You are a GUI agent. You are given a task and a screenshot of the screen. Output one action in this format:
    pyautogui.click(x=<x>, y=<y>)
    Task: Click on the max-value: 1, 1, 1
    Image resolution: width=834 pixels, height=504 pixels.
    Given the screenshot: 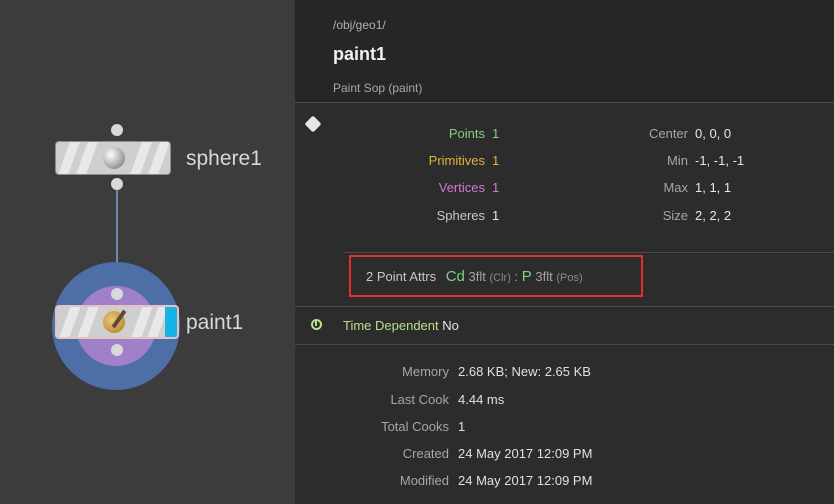 What is the action you would take?
    pyautogui.click(x=713, y=187)
    